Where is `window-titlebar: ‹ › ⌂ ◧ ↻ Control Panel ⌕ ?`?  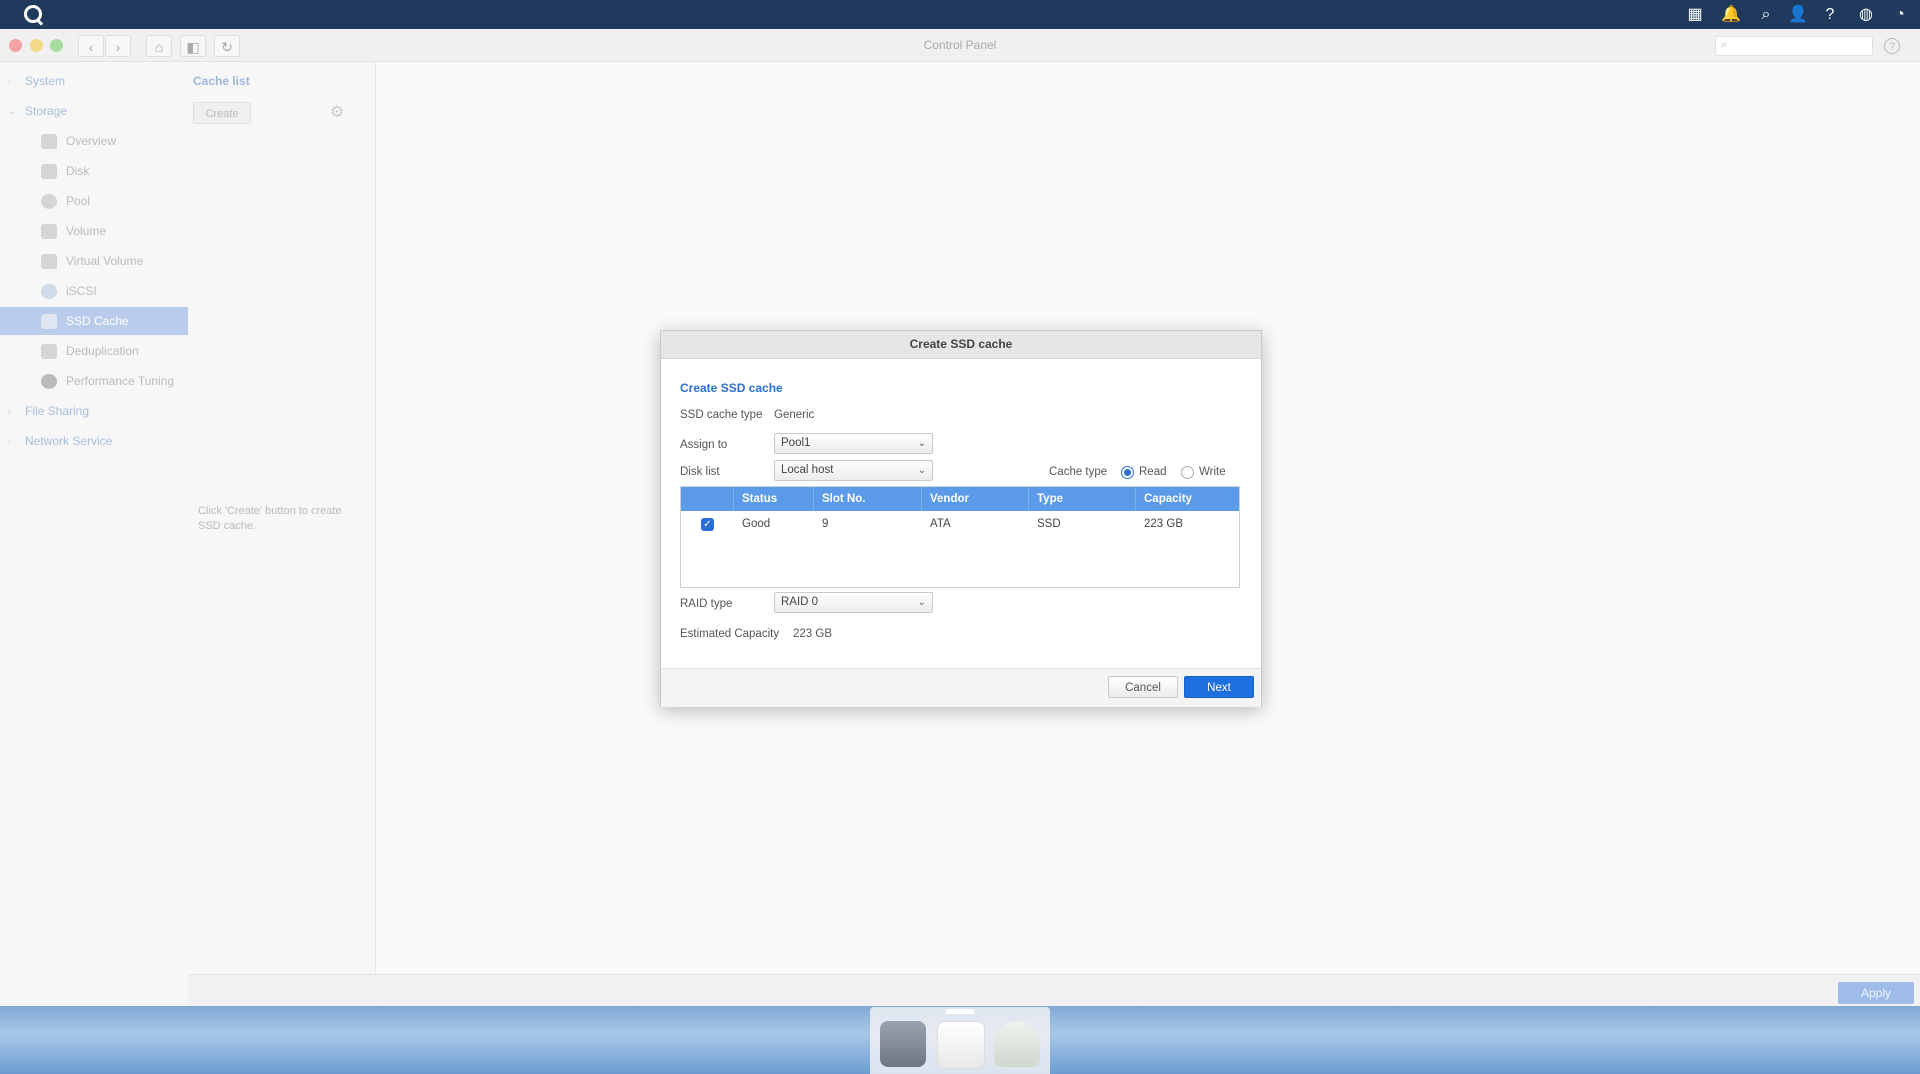 window-titlebar: ‹ › ⌂ ◧ ↻ Control Panel ⌕ ? is located at coordinates (960, 45).